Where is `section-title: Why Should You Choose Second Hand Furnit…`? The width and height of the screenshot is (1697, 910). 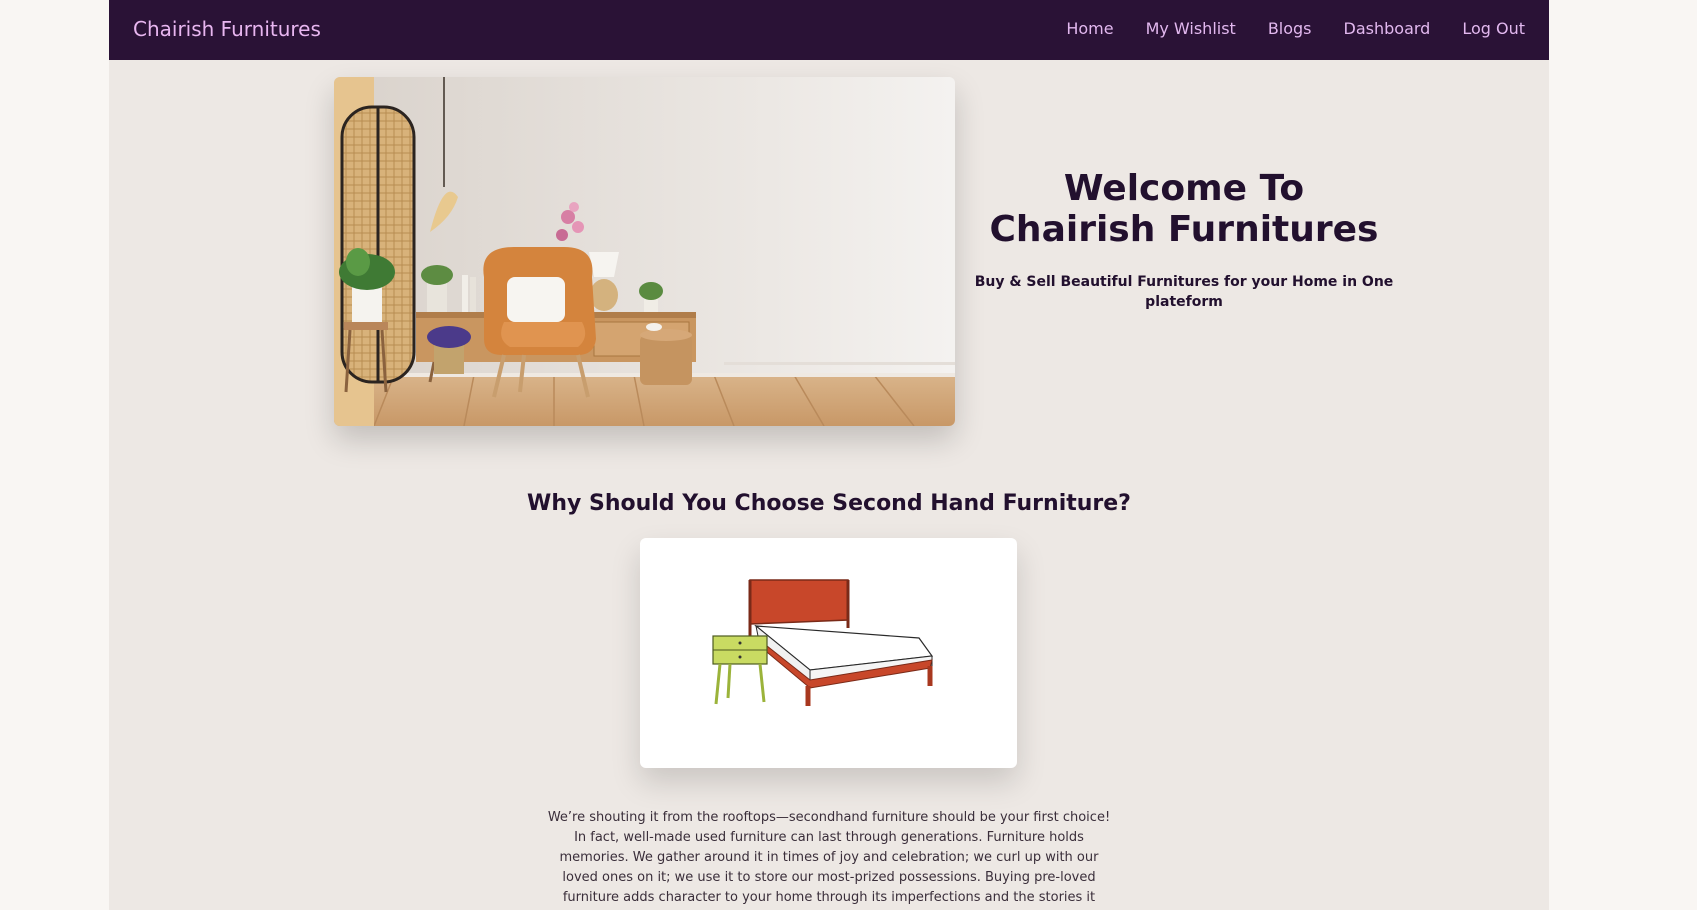 section-title: Why Should You Choose Second Hand Furnit… is located at coordinates (829, 503).